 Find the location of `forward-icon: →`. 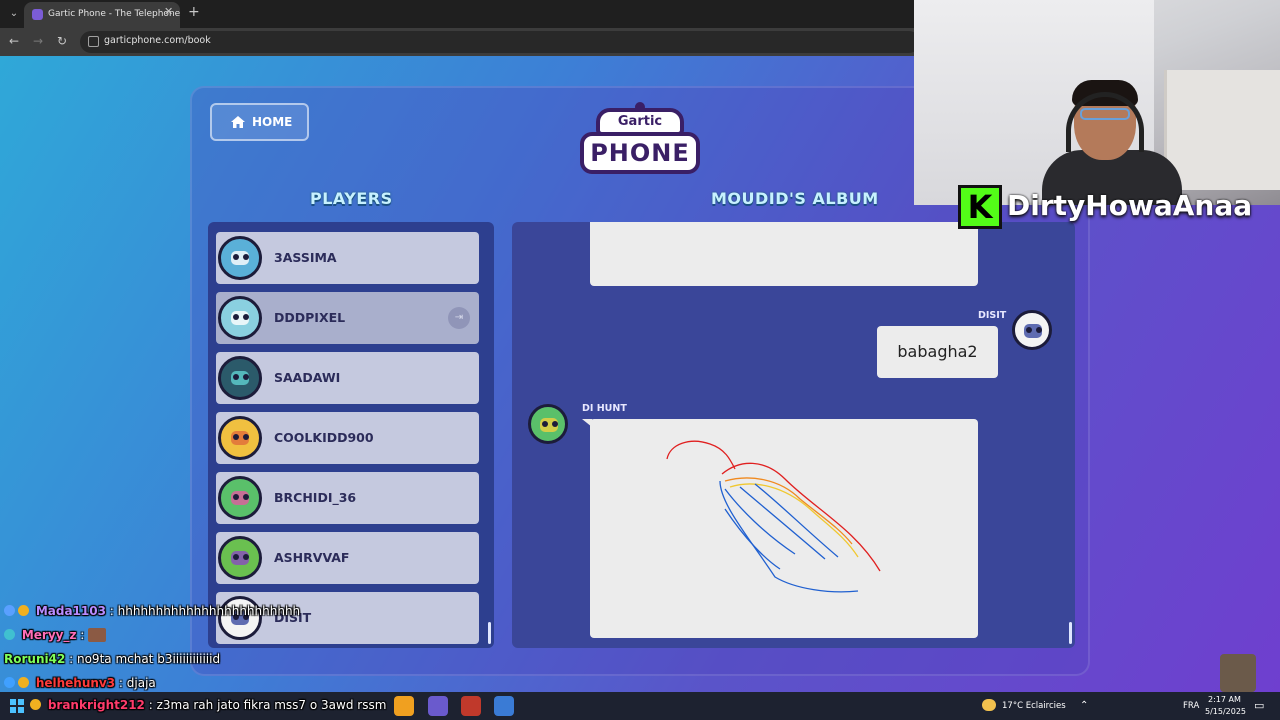

forward-icon: → is located at coordinates (38, 41).